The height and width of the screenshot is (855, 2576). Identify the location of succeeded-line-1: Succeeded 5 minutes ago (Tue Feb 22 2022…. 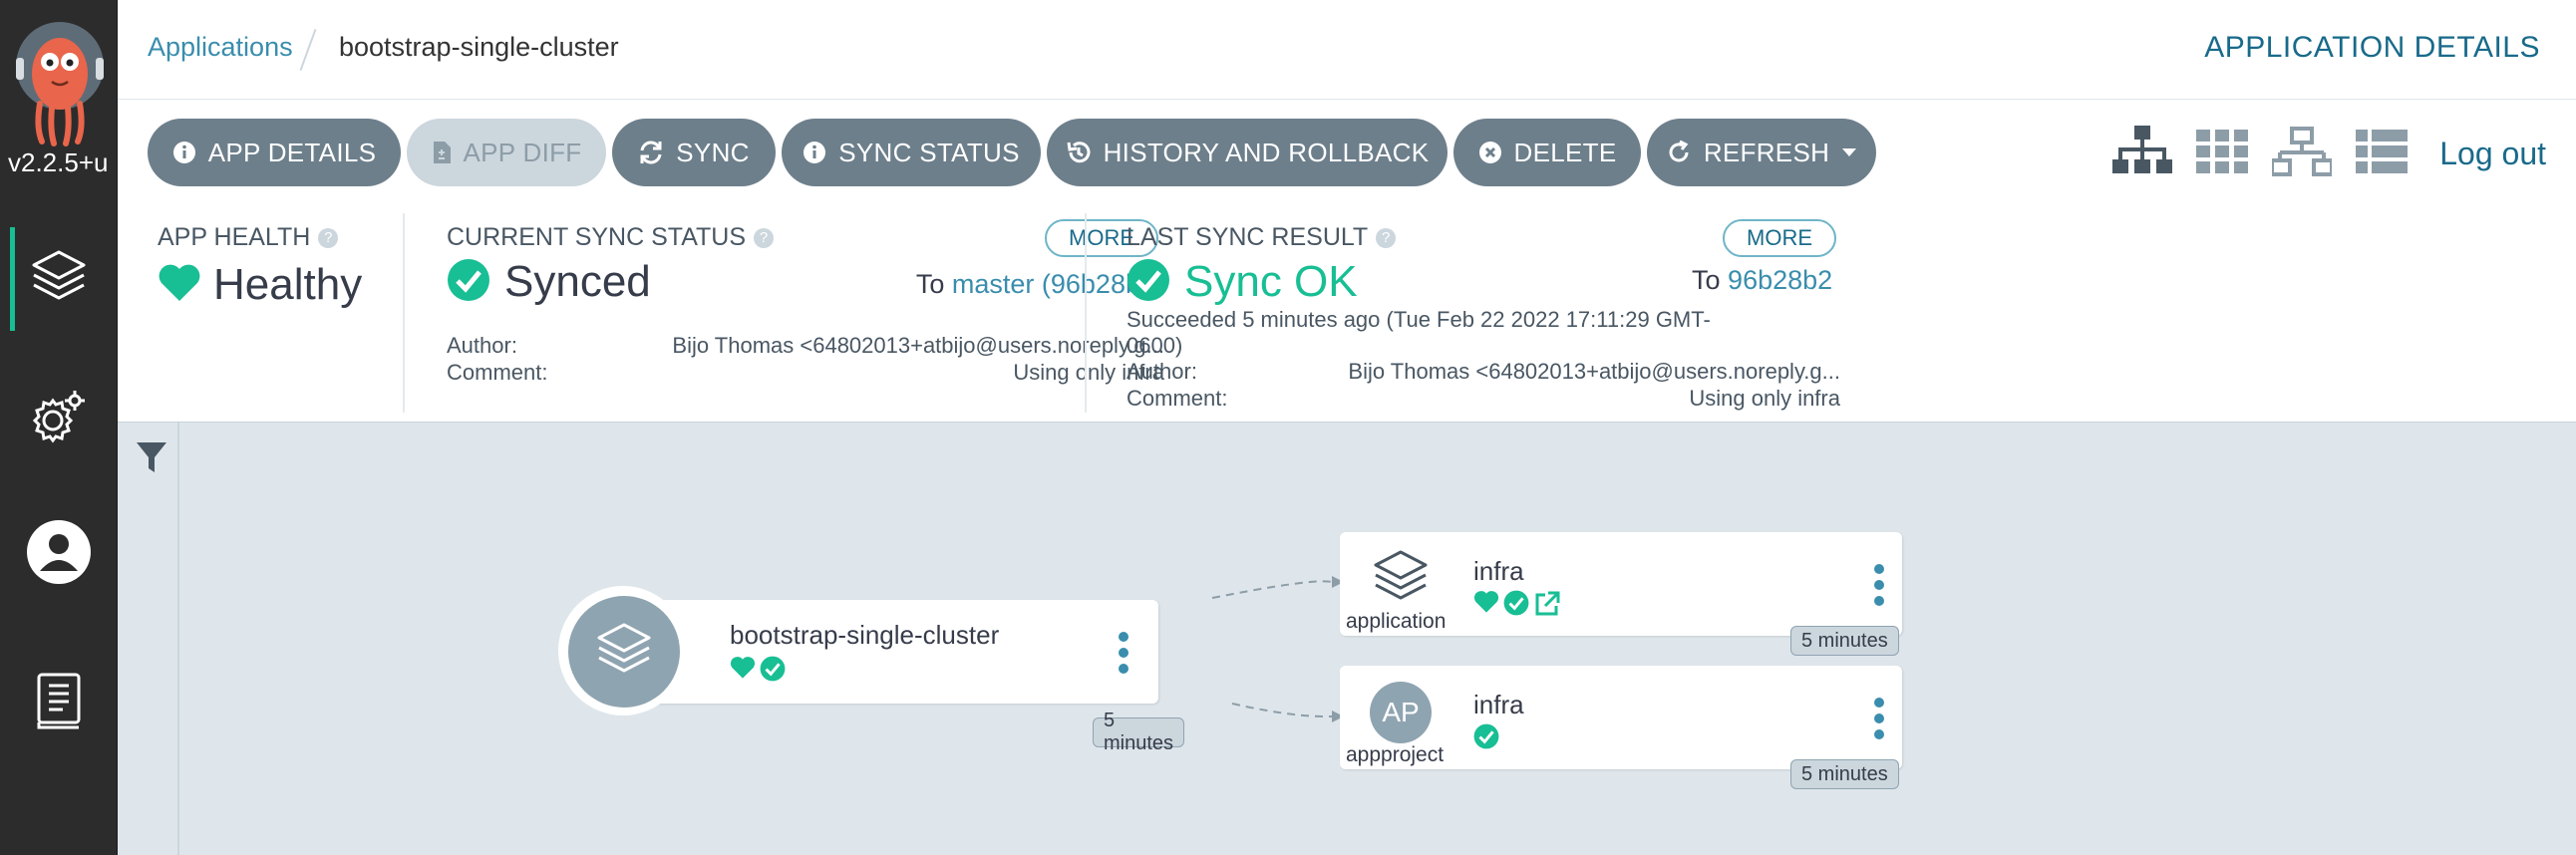
(1419, 319).